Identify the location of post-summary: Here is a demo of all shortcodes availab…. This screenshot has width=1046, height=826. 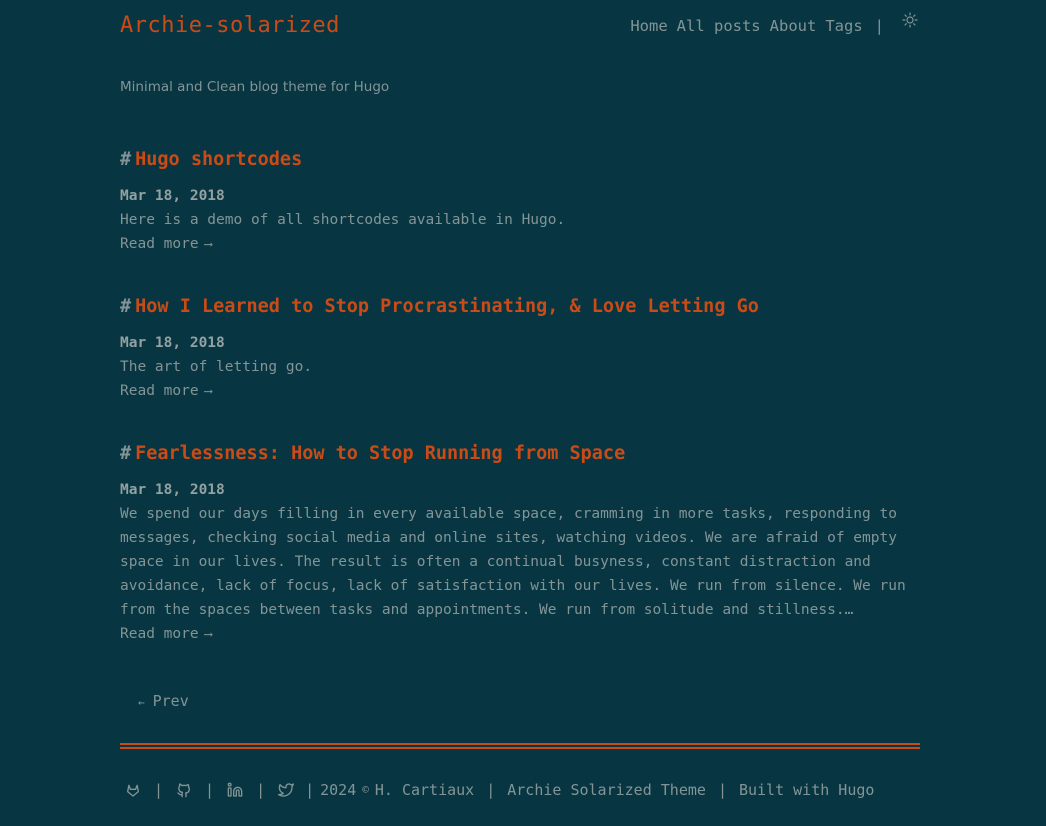
(343, 220).